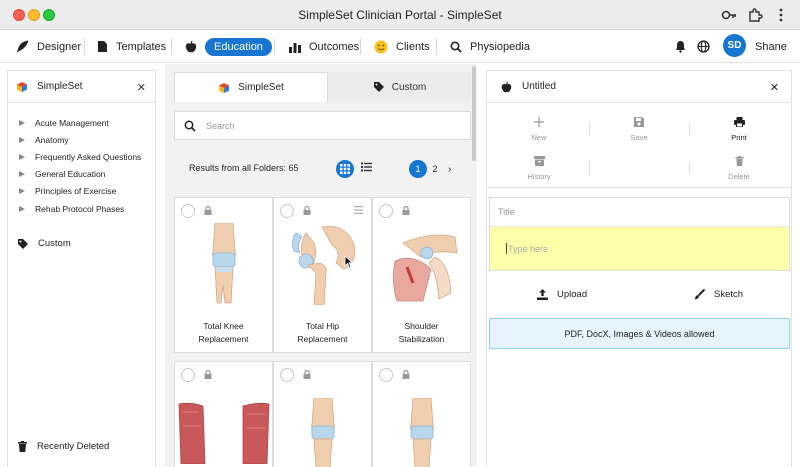 Image resolution: width=800 pixels, height=467 pixels. What do you see at coordinates (449, 169) in the screenshot?
I see `next-page-chevron-icon: ›` at bounding box center [449, 169].